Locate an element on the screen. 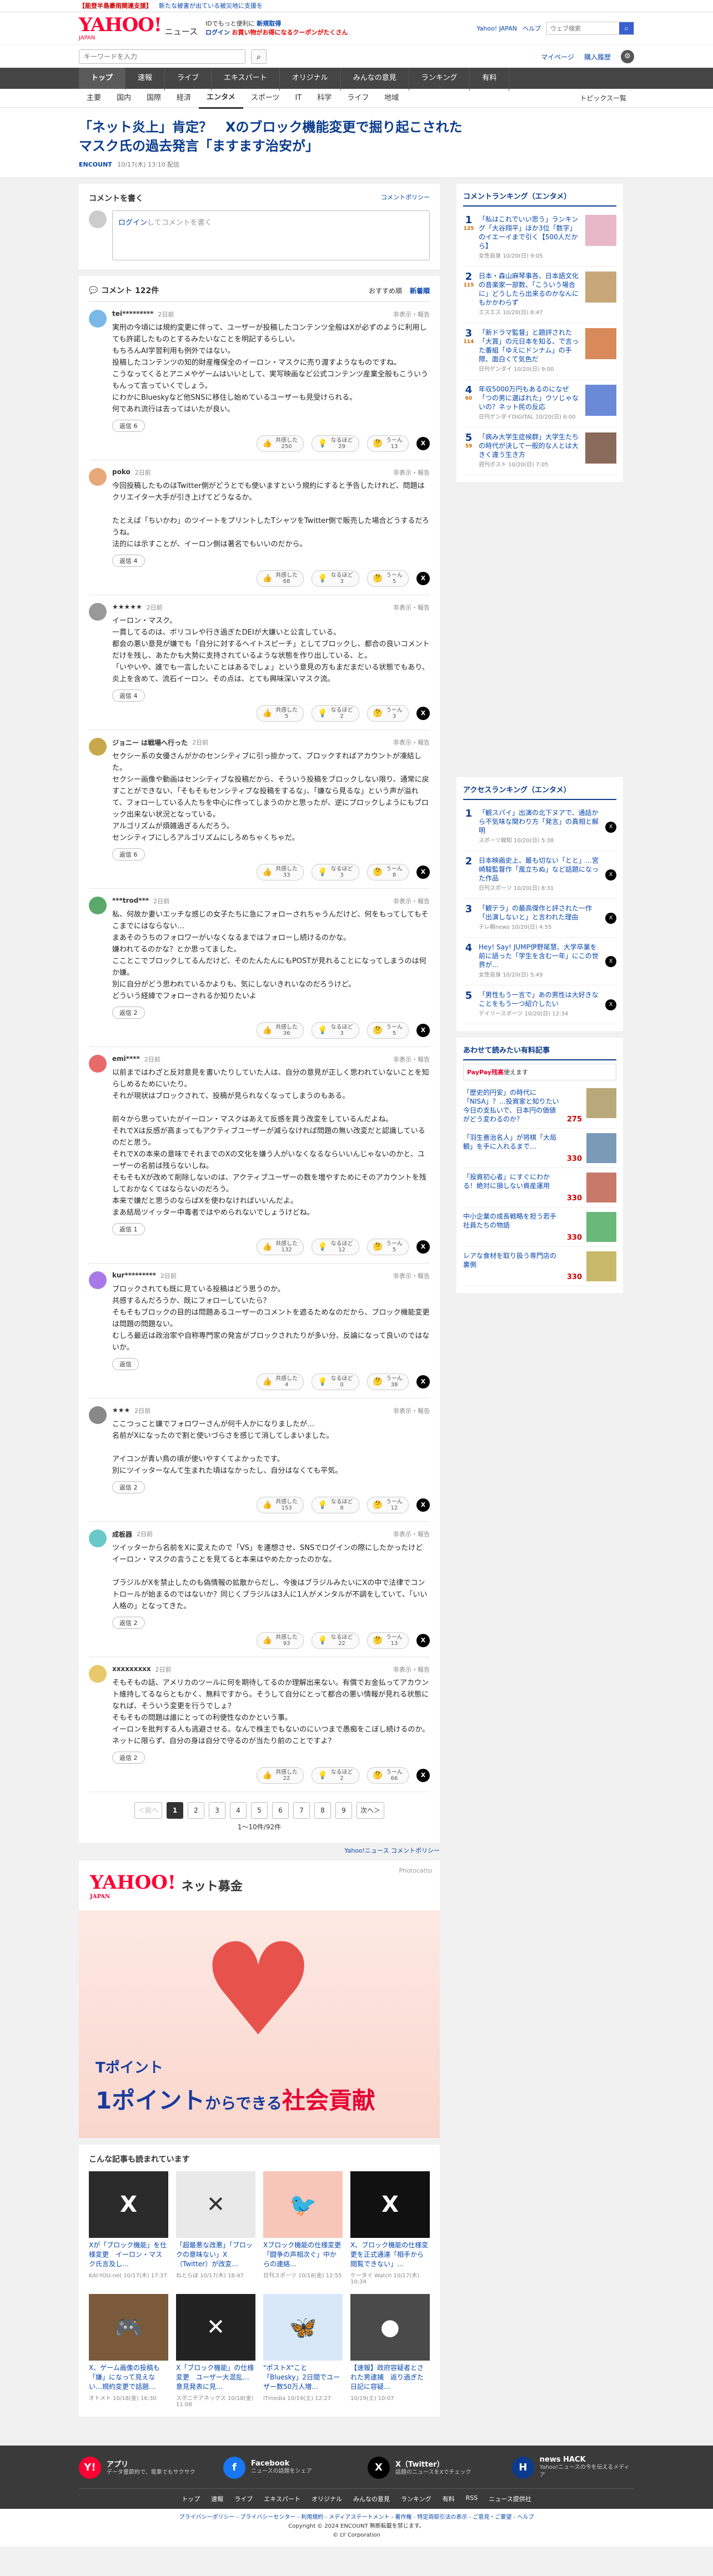 The height and width of the screenshot is (2576, 713). ranking-title: 「観スパイ」出演の北下ヌアで、通話から不気味な関わり方「発言」の真相と解明 is located at coordinates (539, 821).